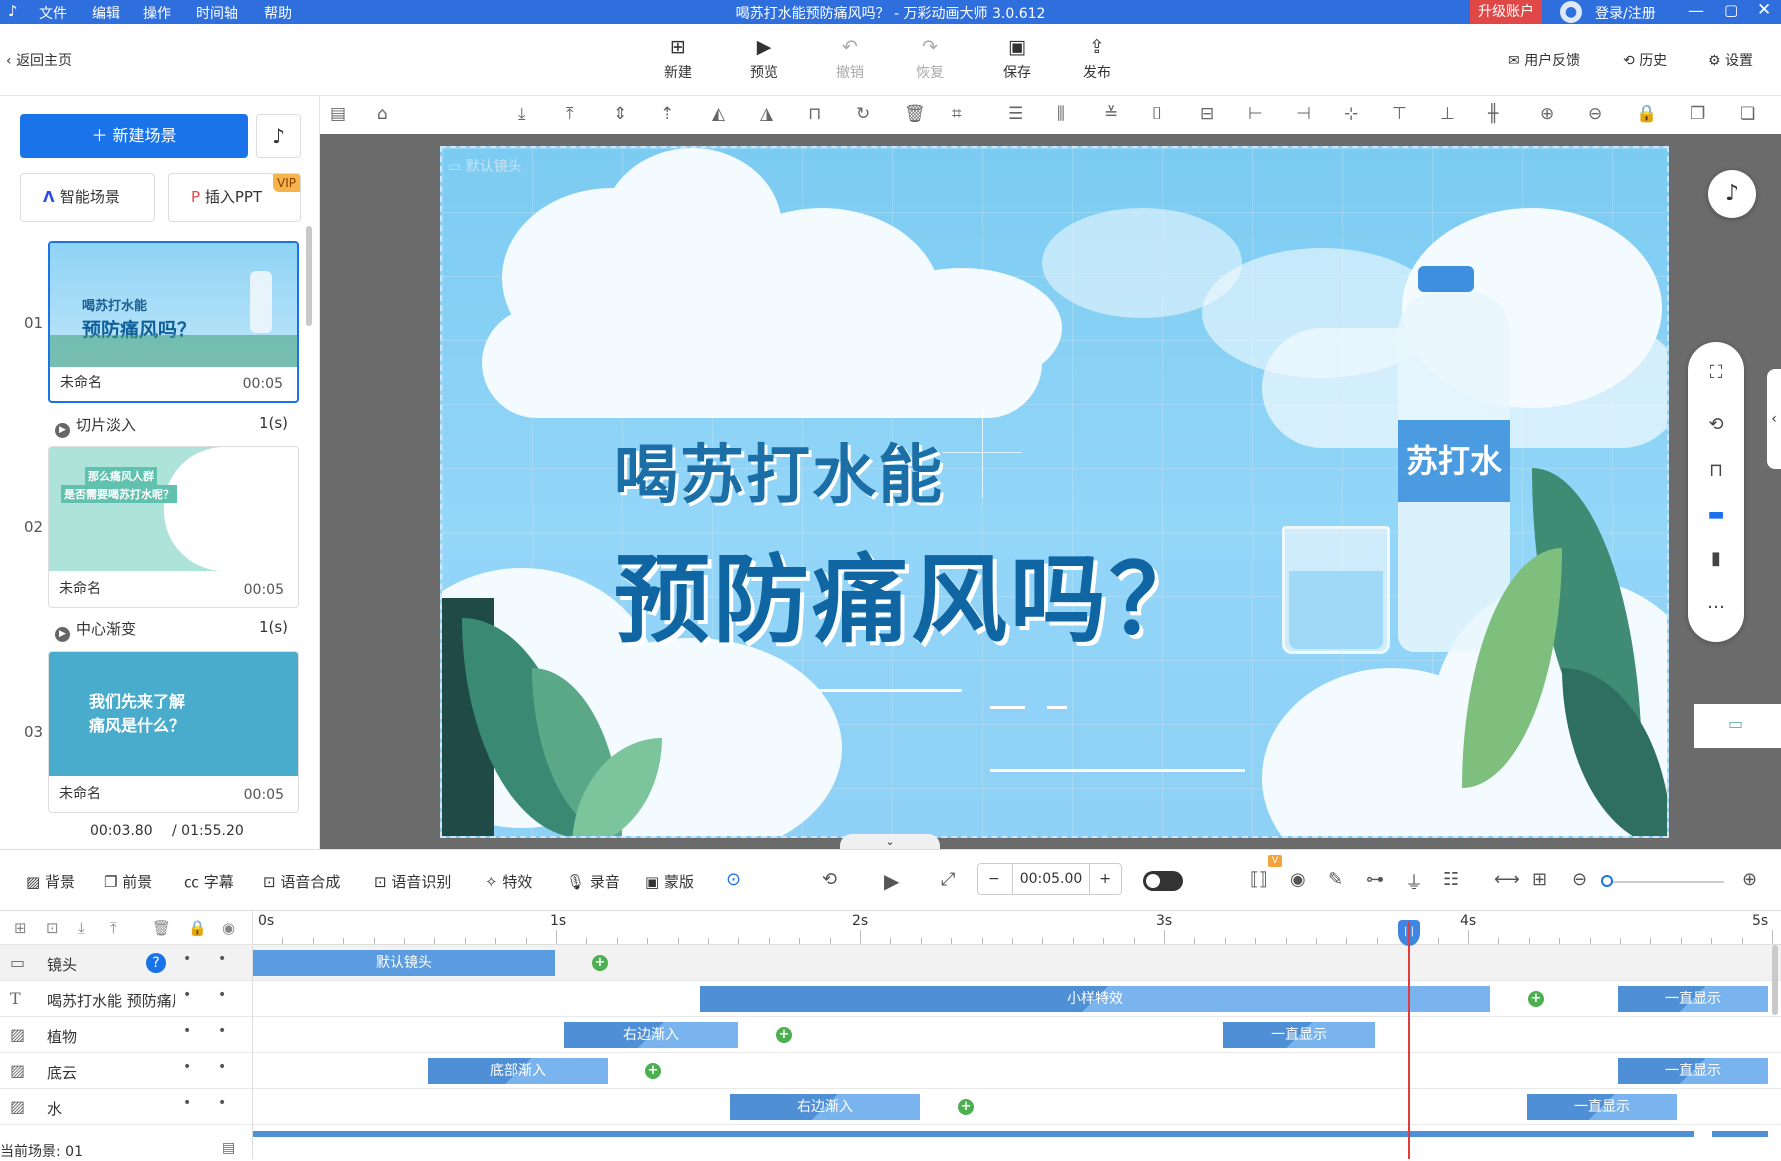 The image size is (1781, 1161). What do you see at coordinates (890, 841) in the screenshot?
I see `collapse-timeline: ⌄` at bounding box center [890, 841].